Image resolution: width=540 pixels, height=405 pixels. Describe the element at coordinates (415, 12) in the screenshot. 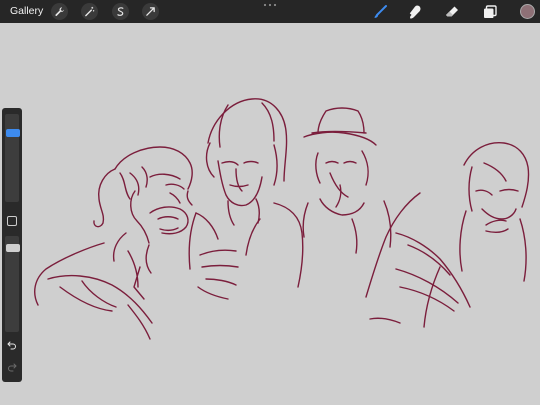

I see `smudge-icon` at that location.